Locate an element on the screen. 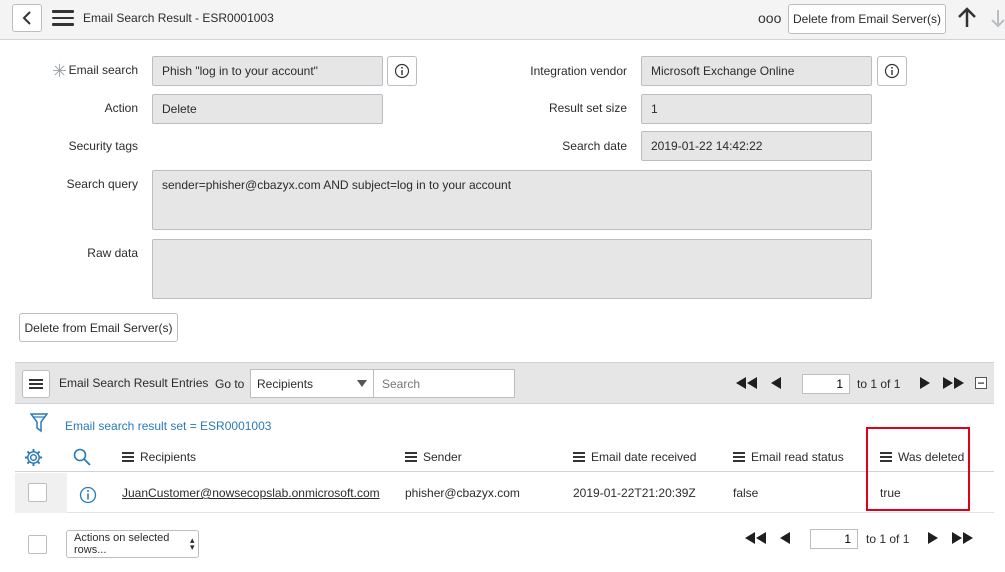 The height and width of the screenshot is (572, 1005). delete-from-email-server-header-button: Delete from Email Server(s) is located at coordinates (867, 19).